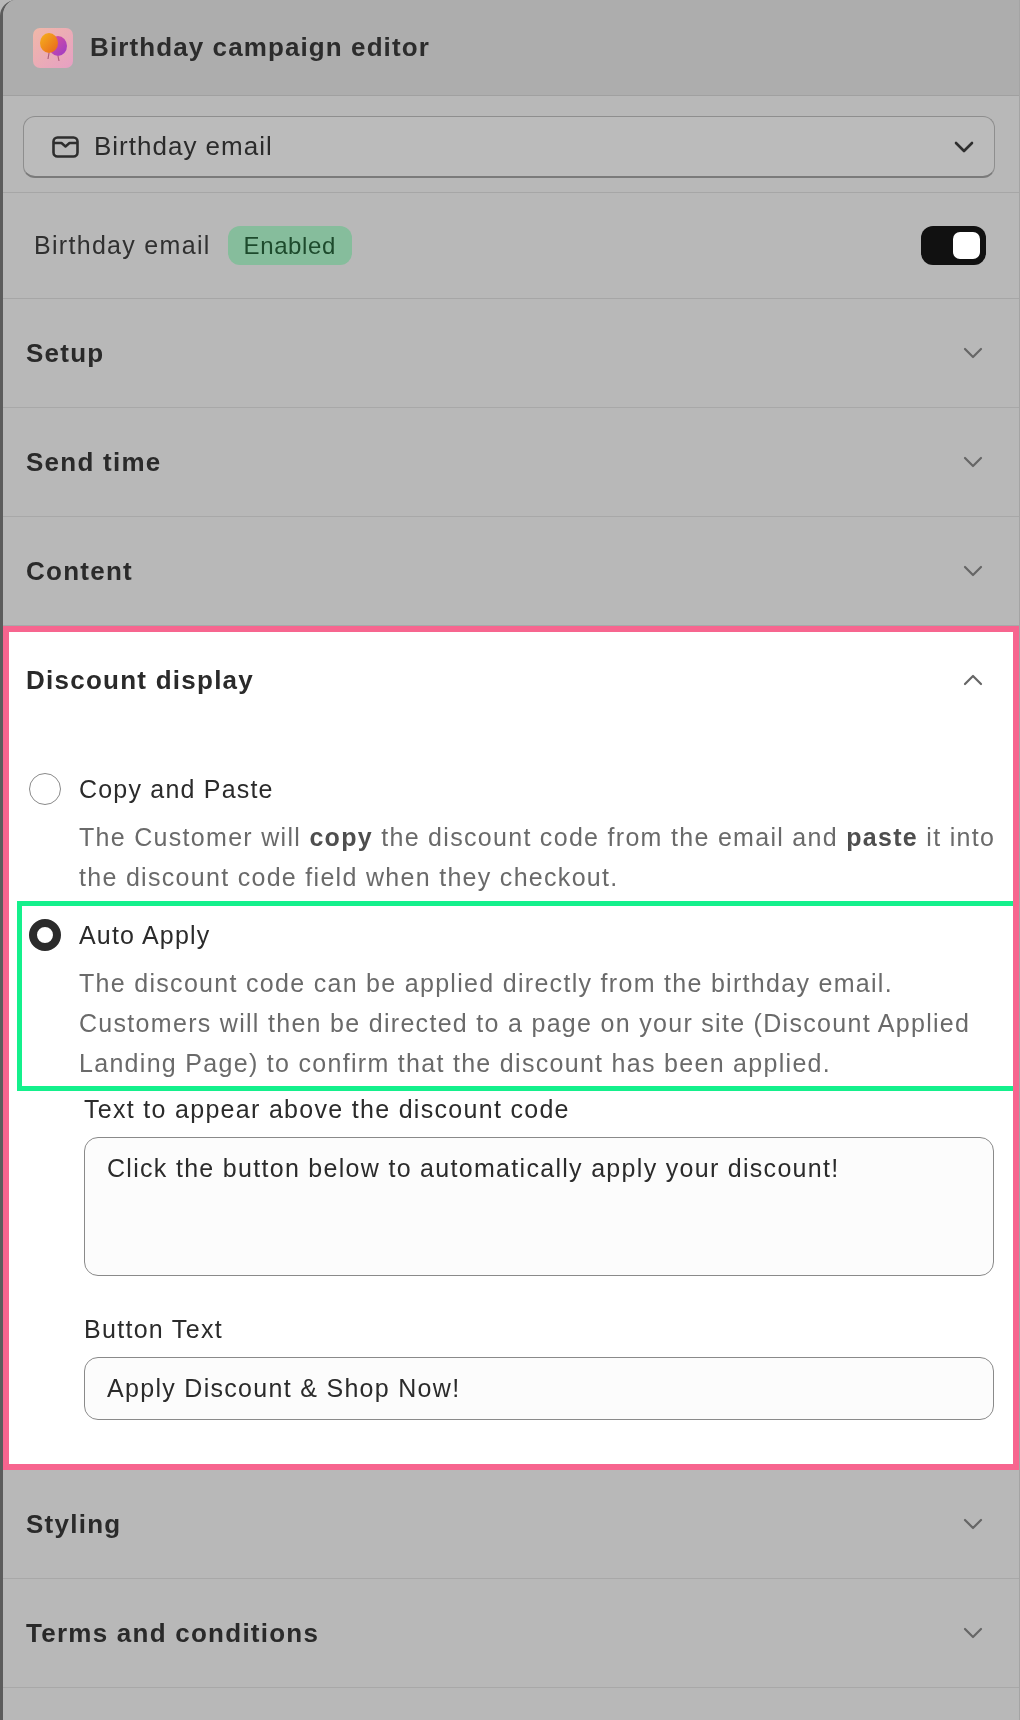  What do you see at coordinates (289, 245) in the screenshot?
I see `status-badge: Enabled` at bounding box center [289, 245].